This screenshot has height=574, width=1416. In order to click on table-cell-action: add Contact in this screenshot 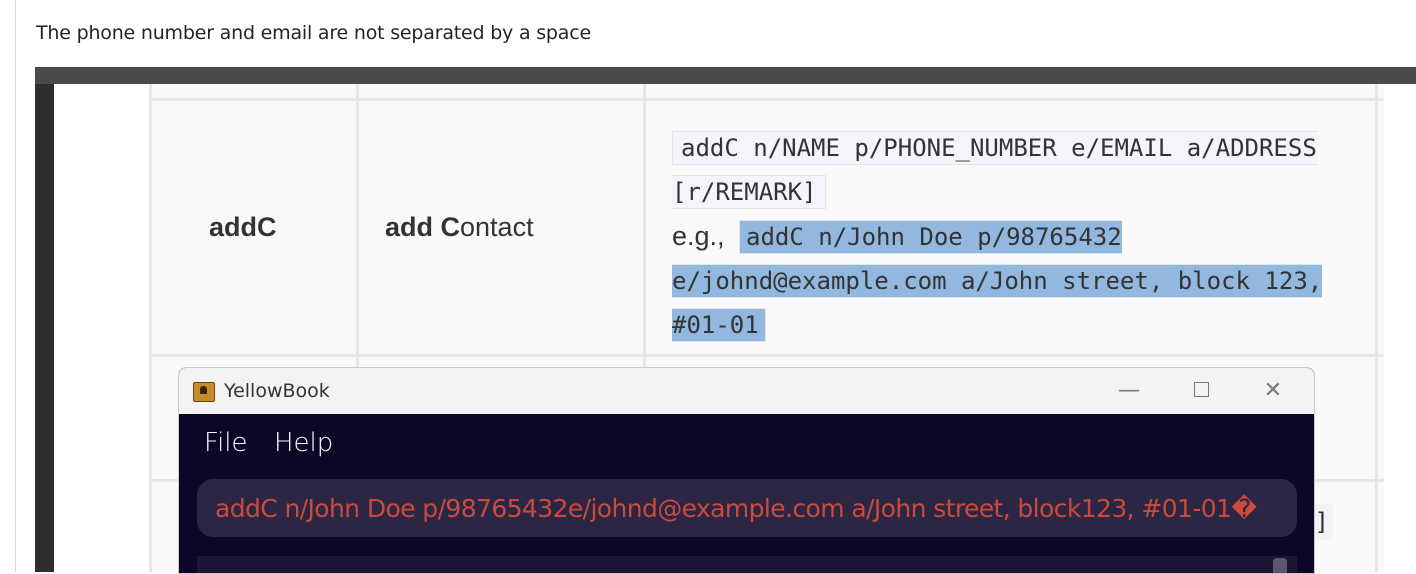, I will do `click(459, 227)`.